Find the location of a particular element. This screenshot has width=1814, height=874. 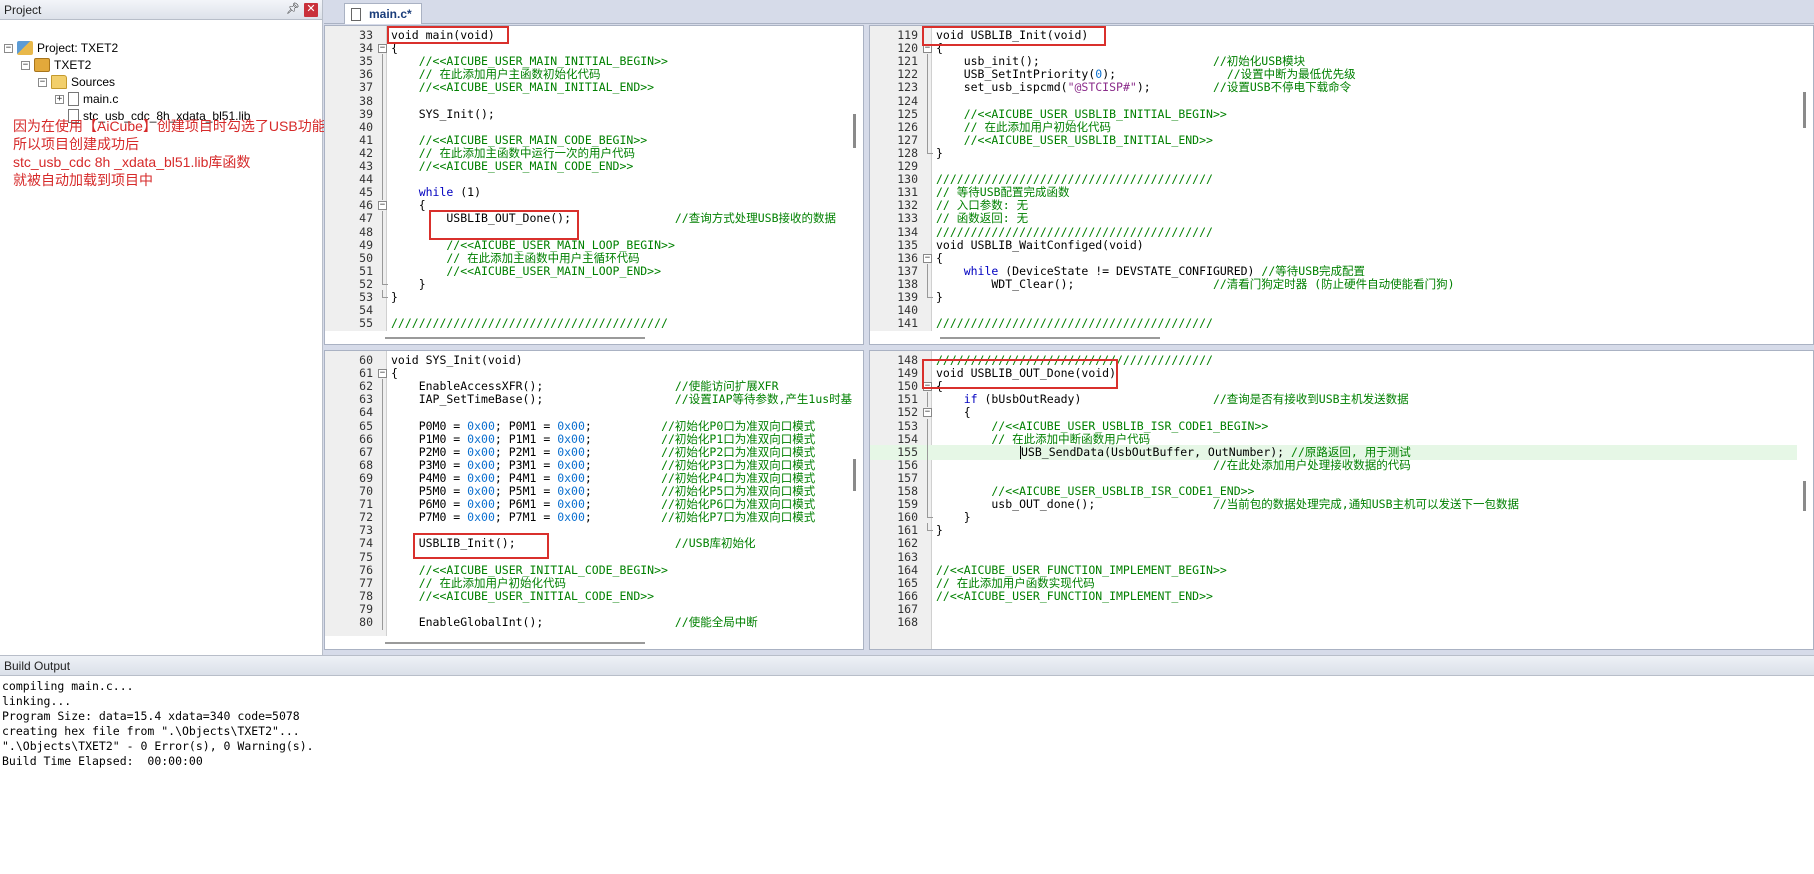

code-text-line: EnableGlobalInt(); //使能全局中断 is located at coordinates (574, 622).